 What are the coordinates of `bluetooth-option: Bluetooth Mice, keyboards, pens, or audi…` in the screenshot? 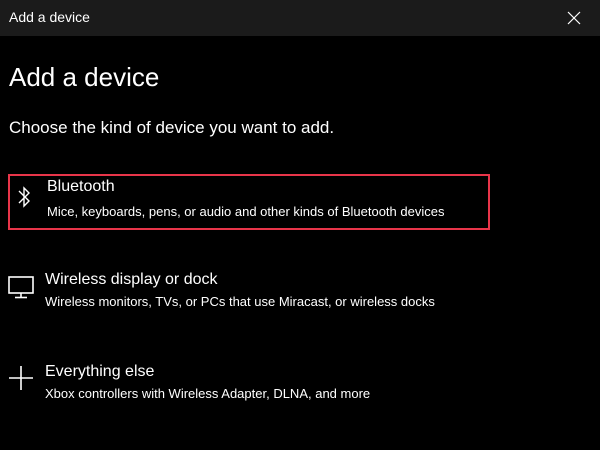 It's located at (249, 202).